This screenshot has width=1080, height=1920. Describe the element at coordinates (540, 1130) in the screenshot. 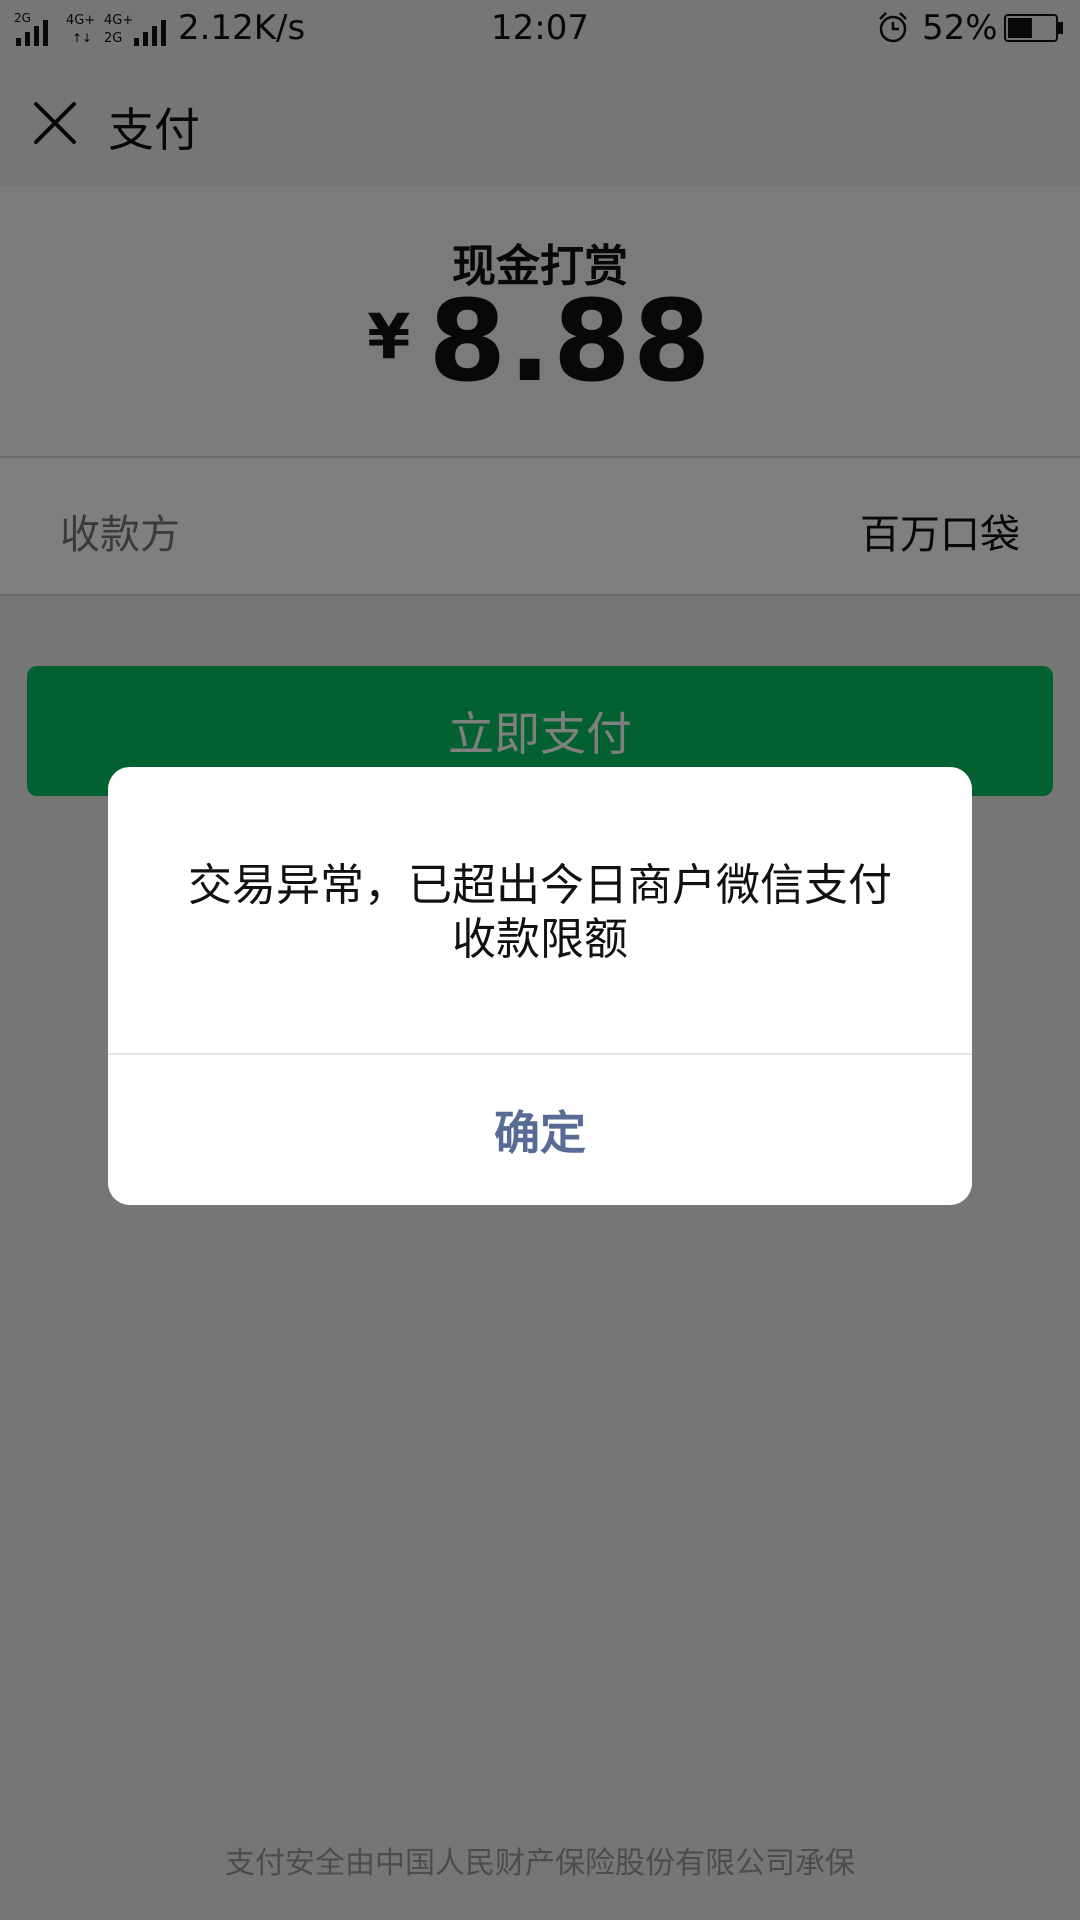

I see `confirm-button: 确定` at that location.